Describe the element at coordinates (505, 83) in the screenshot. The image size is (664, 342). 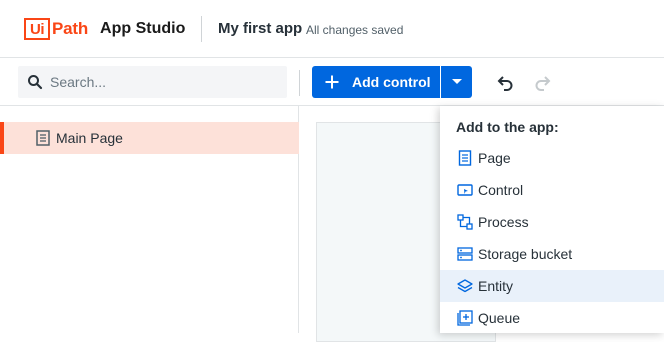
I see `undo-icon` at that location.